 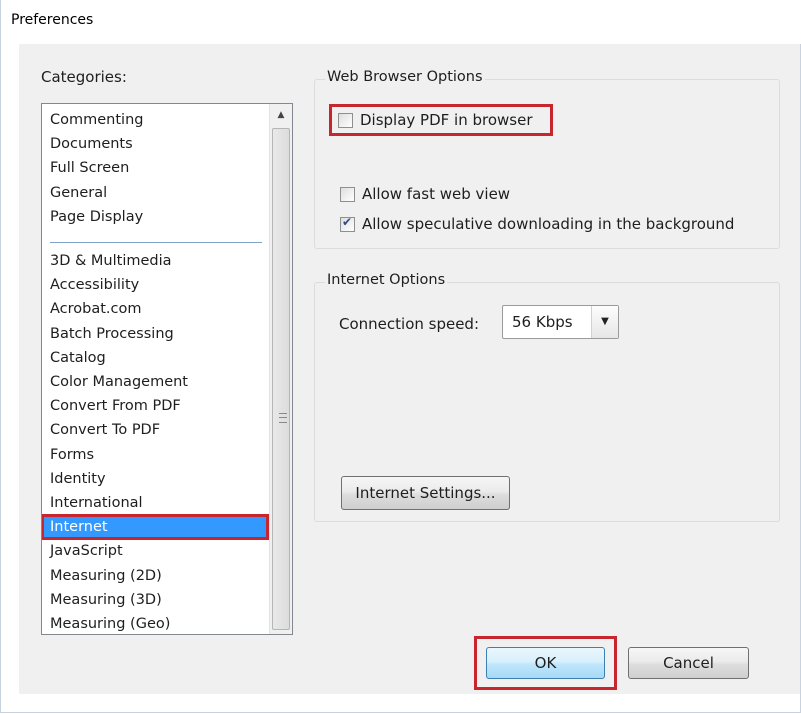 I want to click on category-item-documents: Documents, so click(x=155, y=144).